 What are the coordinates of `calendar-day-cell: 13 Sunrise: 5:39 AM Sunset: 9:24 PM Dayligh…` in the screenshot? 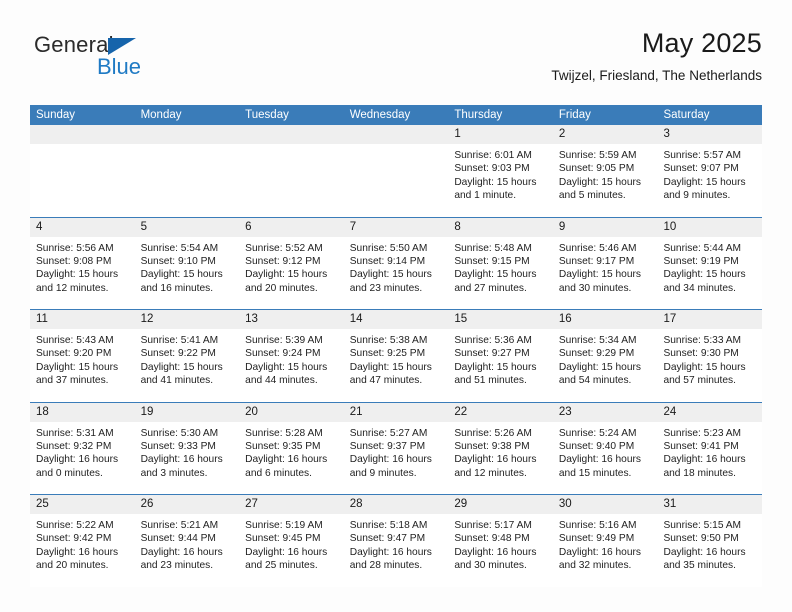 It's located at (291, 356).